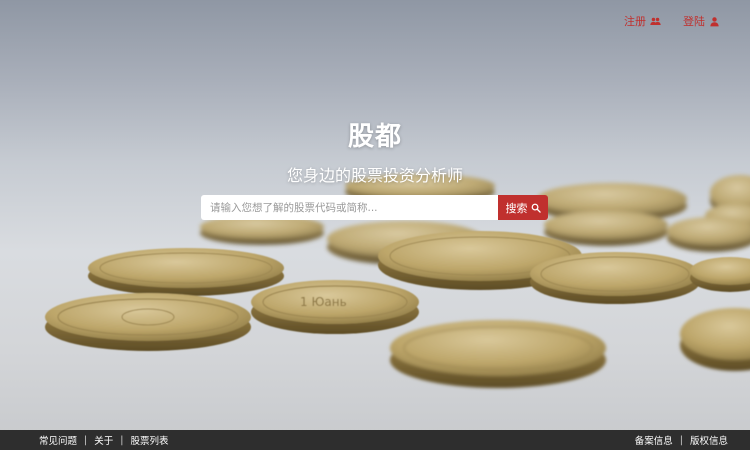  What do you see at coordinates (149, 440) in the screenshot?
I see `footer-link-stock-list: 股票列表` at bounding box center [149, 440].